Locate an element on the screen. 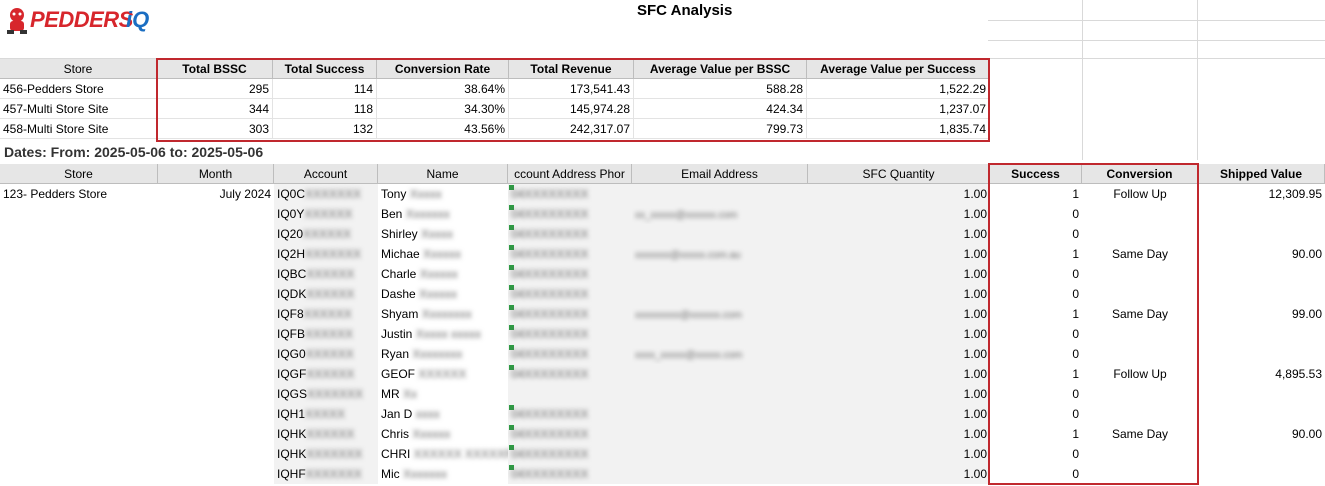 Image resolution: width=1325 pixels, height=486 pixels. pedders-iq-logo: PEDDERS iQ is located at coordinates (80, 21).